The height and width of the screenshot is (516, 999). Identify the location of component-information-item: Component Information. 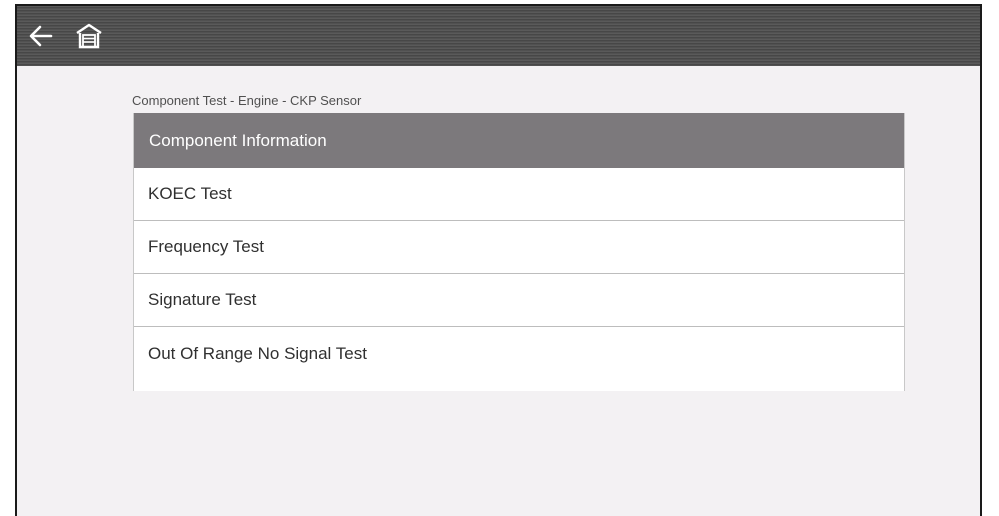
(519, 140).